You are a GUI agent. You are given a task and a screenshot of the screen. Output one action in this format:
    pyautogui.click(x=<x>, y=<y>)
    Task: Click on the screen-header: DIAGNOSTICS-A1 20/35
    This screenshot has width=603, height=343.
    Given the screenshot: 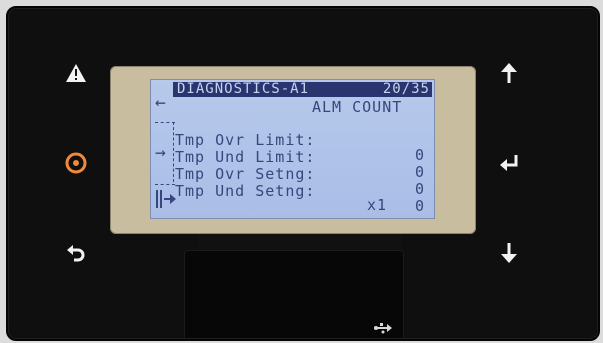 What is the action you would take?
    pyautogui.click(x=302, y=89)
    